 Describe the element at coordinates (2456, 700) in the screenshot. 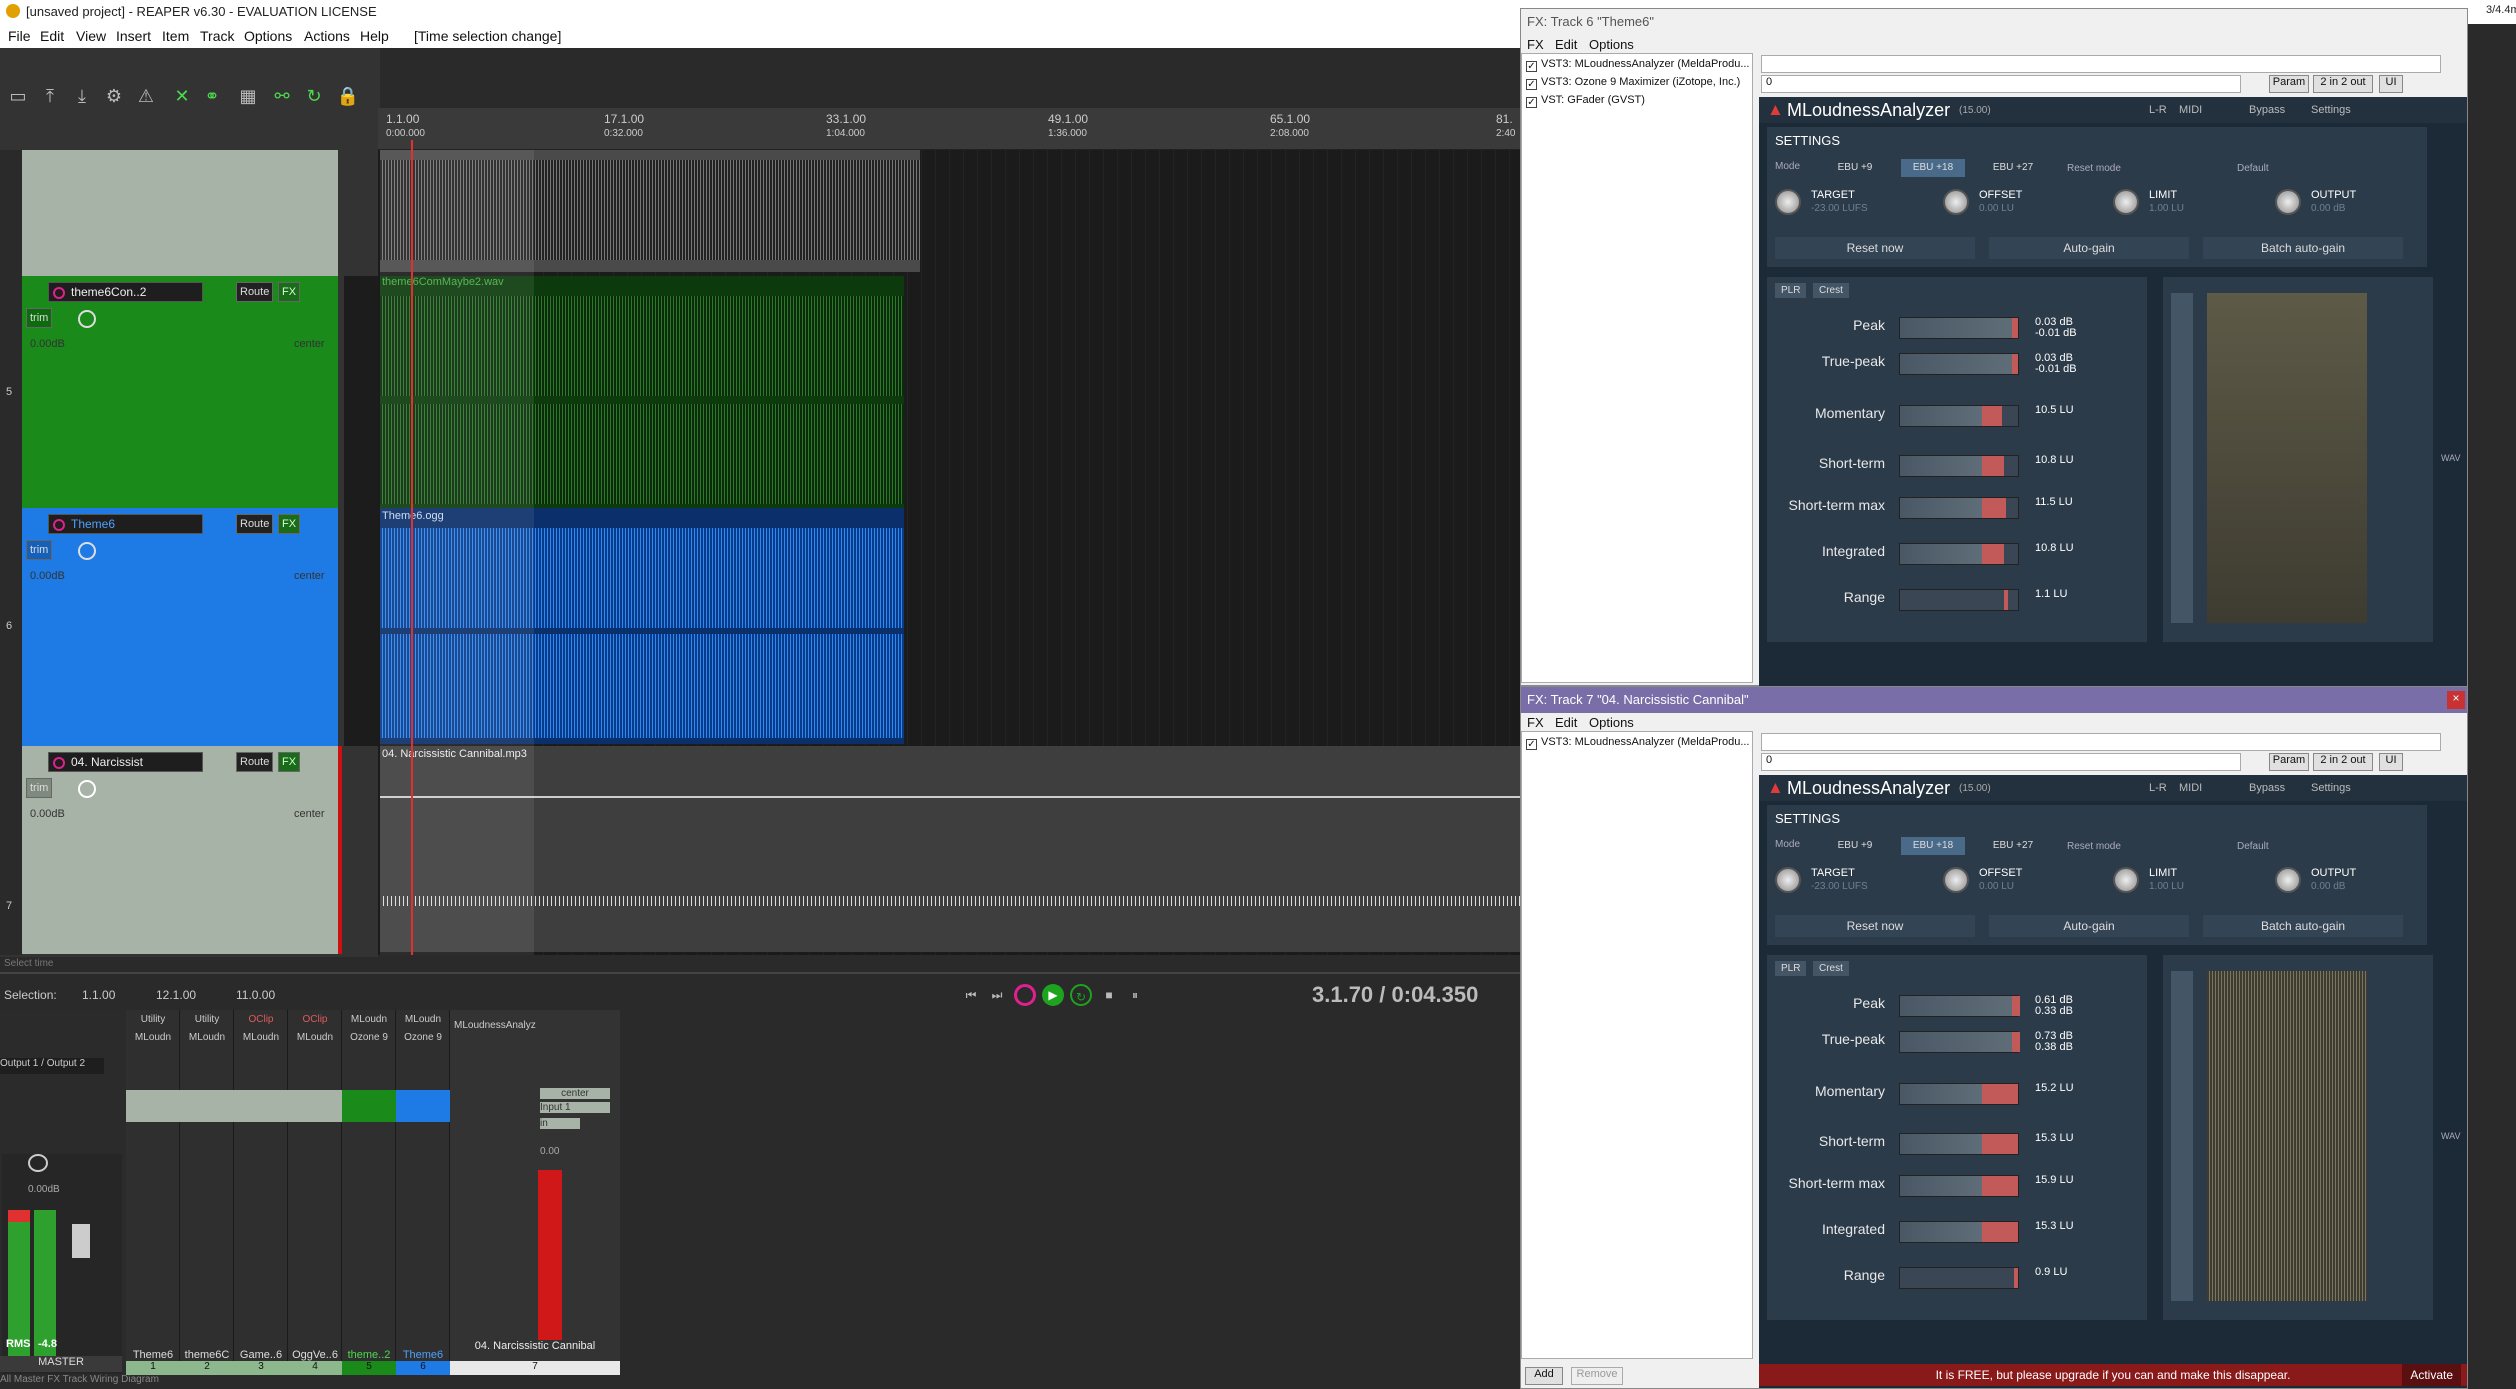

I see `close-icon: ×` at that location.